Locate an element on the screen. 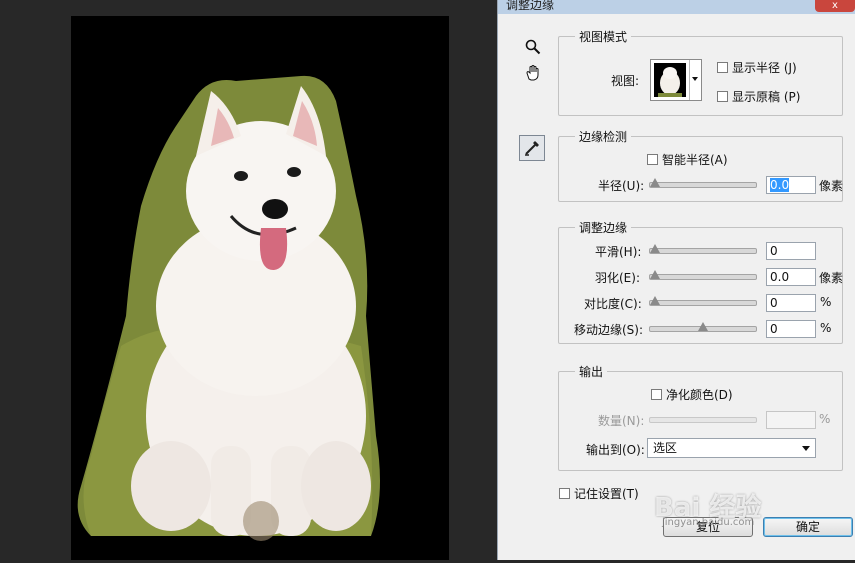 Image resolution: width=855 pixels, height=563 pixels. refine-radius-brush-icon is located at coordinates (532, 148).